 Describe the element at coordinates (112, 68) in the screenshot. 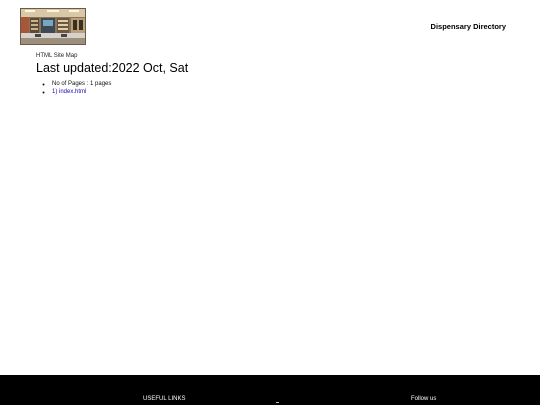

I see `last-updated-heading: Last updated:2022 Oct, Sat` at that location.